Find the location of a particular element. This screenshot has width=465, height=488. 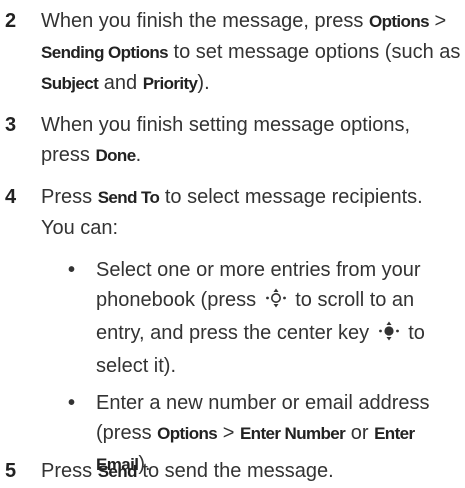

step-number: 2 is located at coordinates (11, 21).